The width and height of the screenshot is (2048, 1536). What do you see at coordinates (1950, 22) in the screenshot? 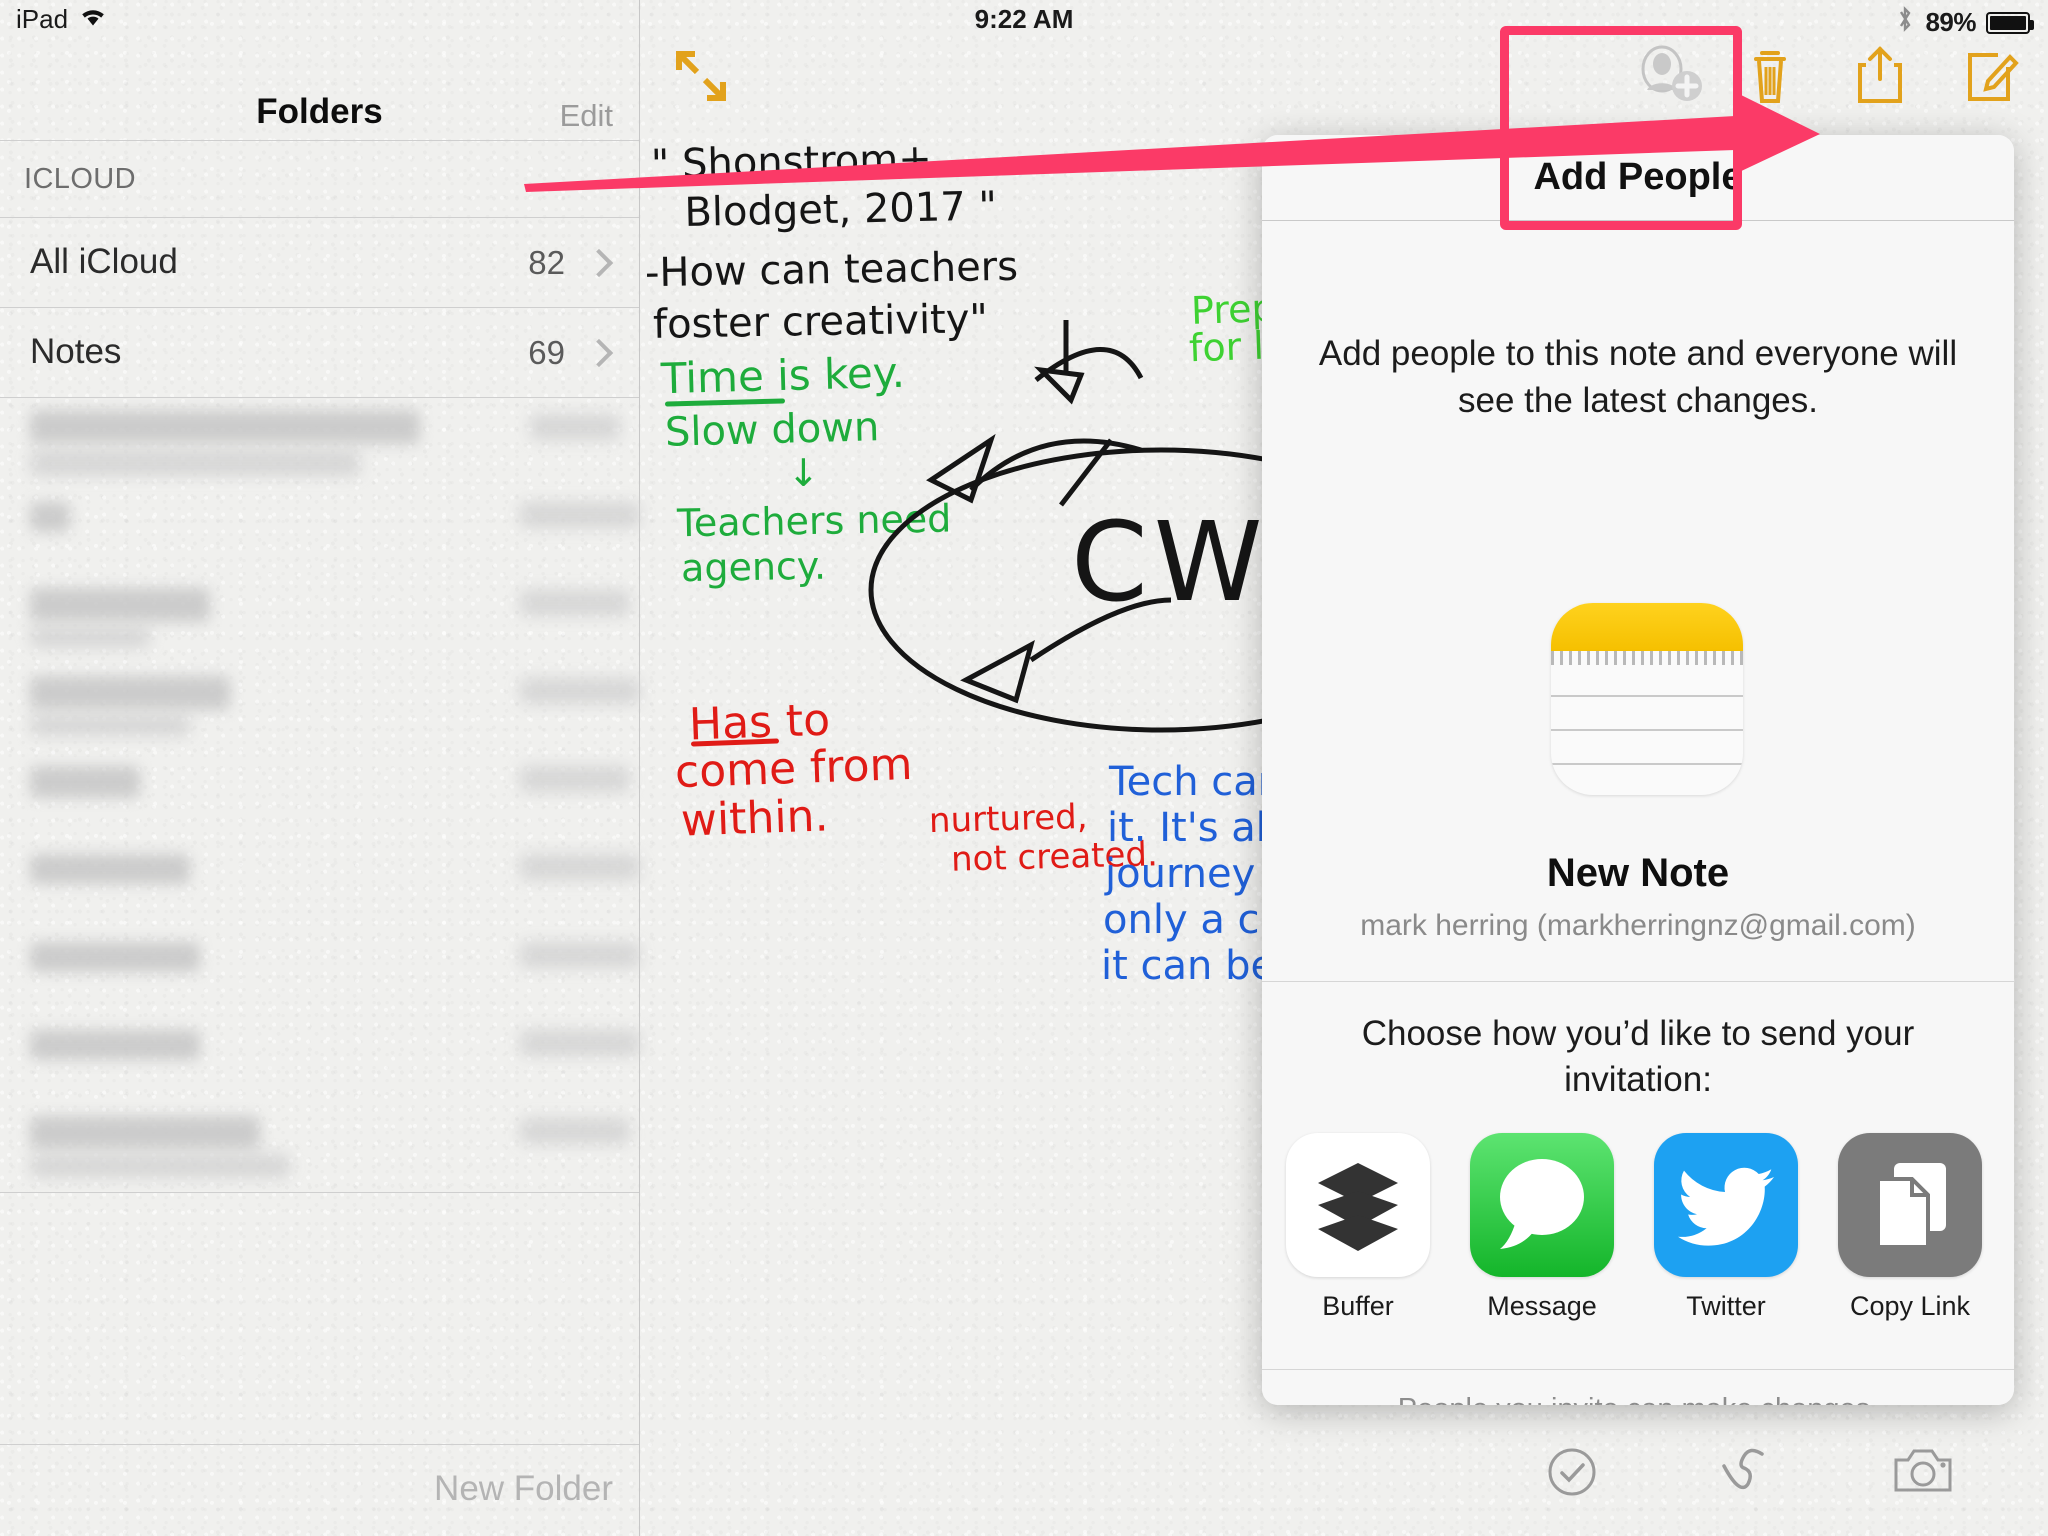
I see `battery-percent: 89%` at bounding box center [1950, 22].